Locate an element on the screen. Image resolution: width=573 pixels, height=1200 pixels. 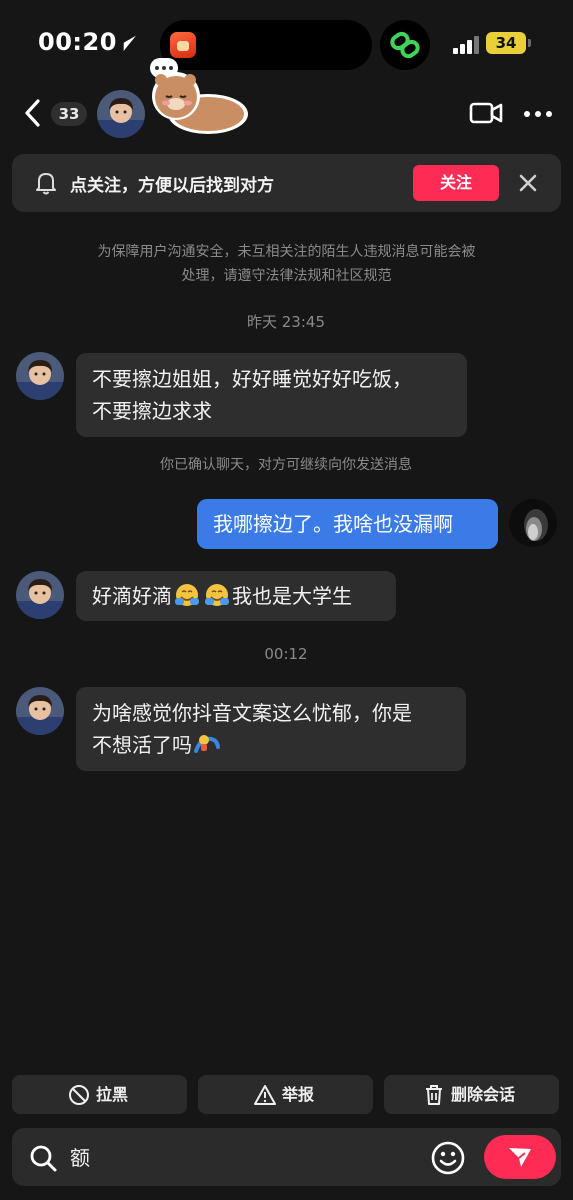
incoming-message: 为啥感觉你抖音文案这么忧郁，你是 不想活了吗 is located at coordinates (271, 729).